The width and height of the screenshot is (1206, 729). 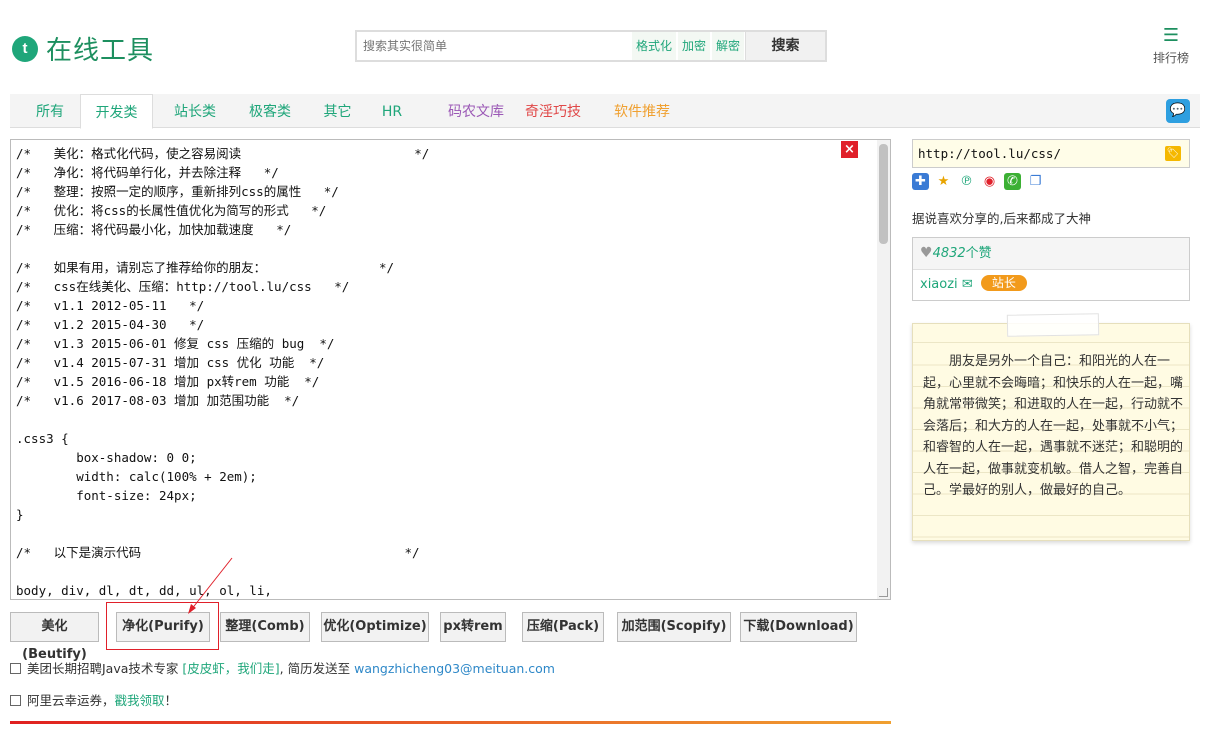 What do you see at coordinates (337, 111) in the screenshot?
I see `tab-other: 其它` at bounding box center [337, 111].